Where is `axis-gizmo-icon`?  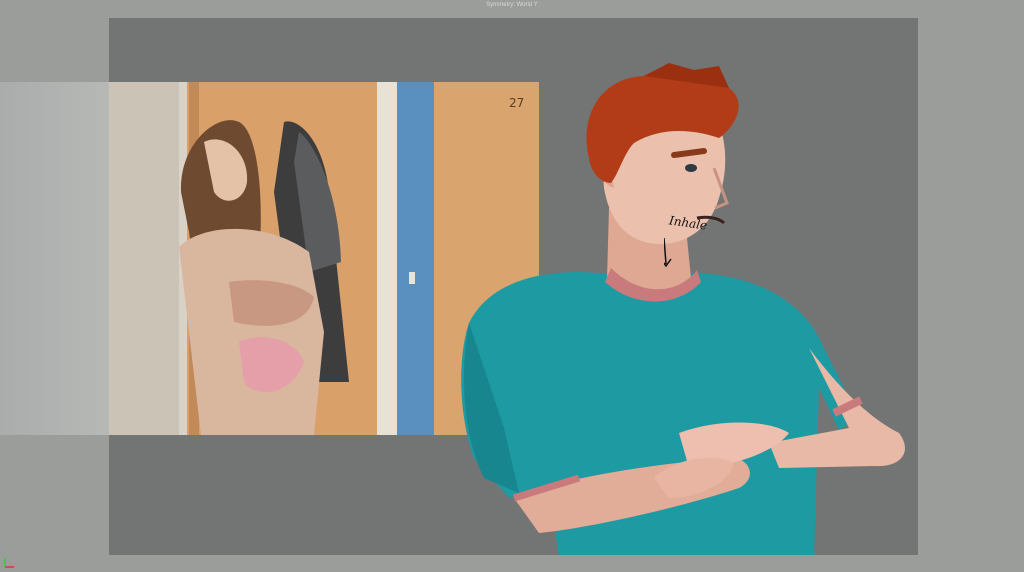 axis-gizmo-icon is located at coordinates (9, 563).